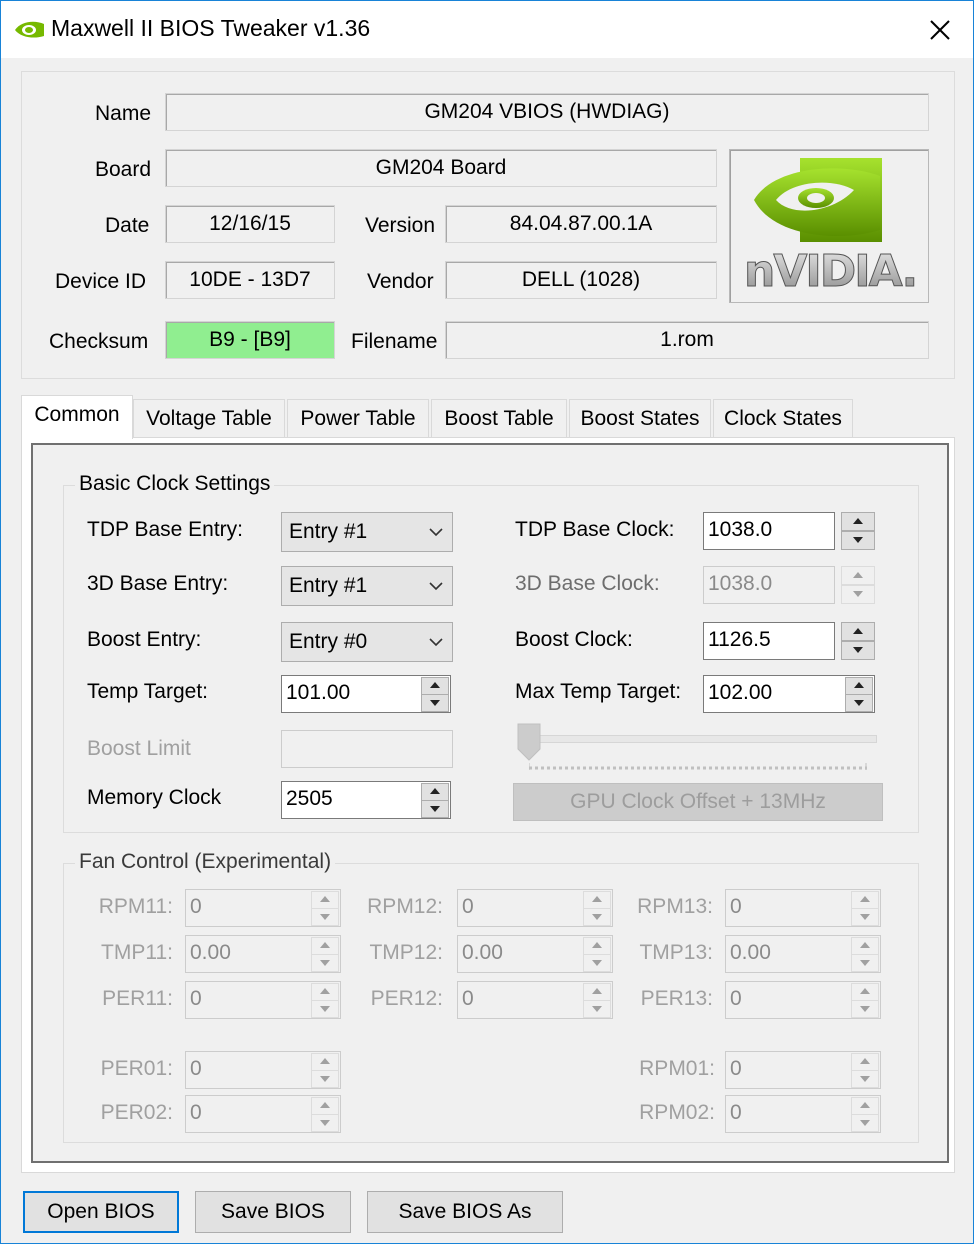 This screenshot has width=974, height=1244. I want to click on boost-clock-spin, so click(858, 641).